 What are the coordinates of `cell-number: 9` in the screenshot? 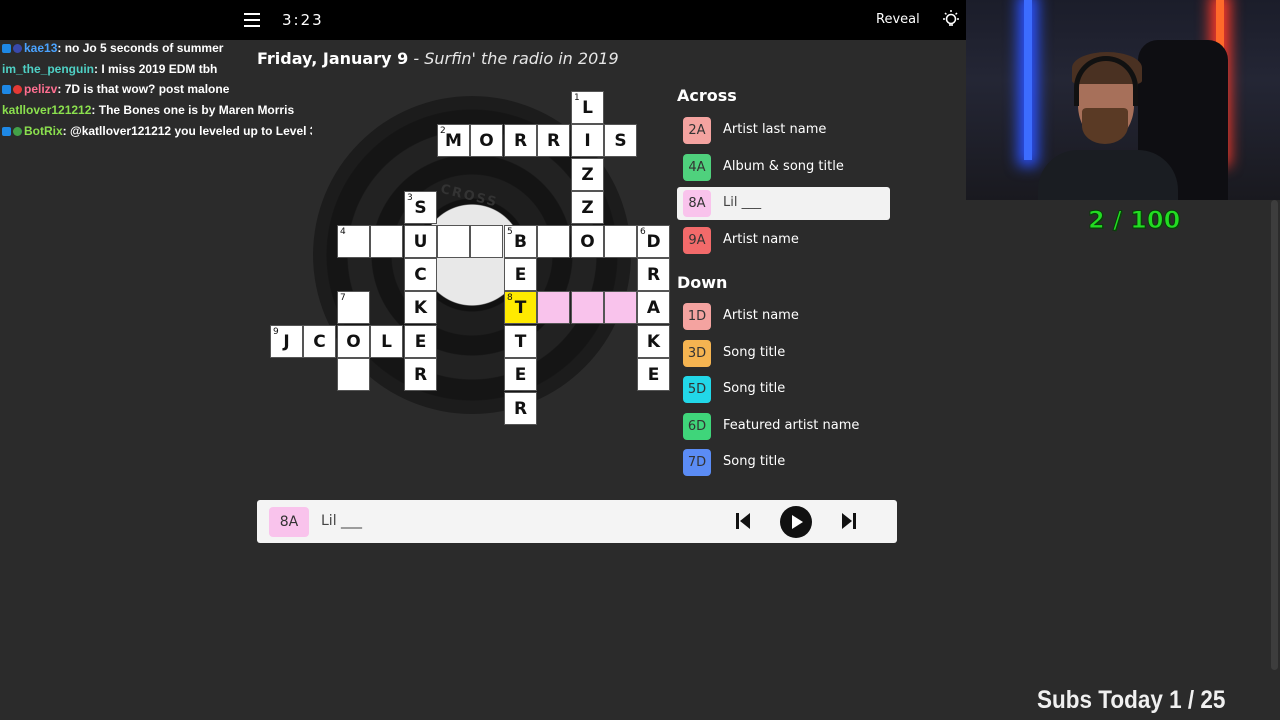 It's located at (276, 332).